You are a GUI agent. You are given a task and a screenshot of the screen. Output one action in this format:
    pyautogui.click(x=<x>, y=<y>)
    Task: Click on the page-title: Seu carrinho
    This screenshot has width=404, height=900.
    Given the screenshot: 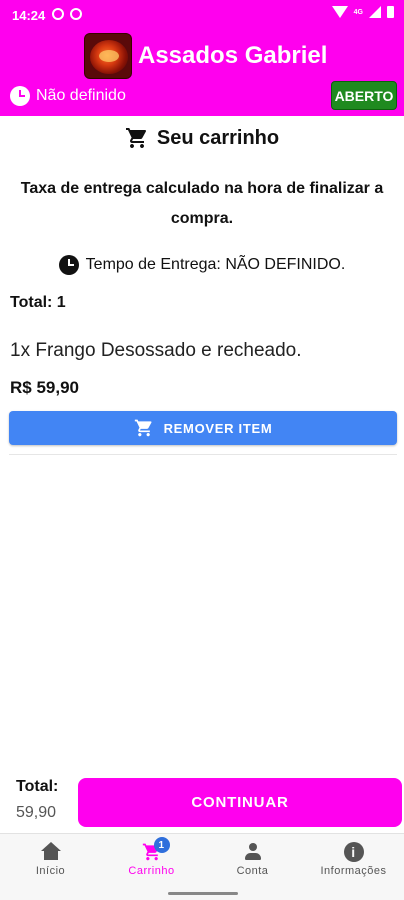 What is the action you would take?
    pyautogui.click(x=202, y=138)
    